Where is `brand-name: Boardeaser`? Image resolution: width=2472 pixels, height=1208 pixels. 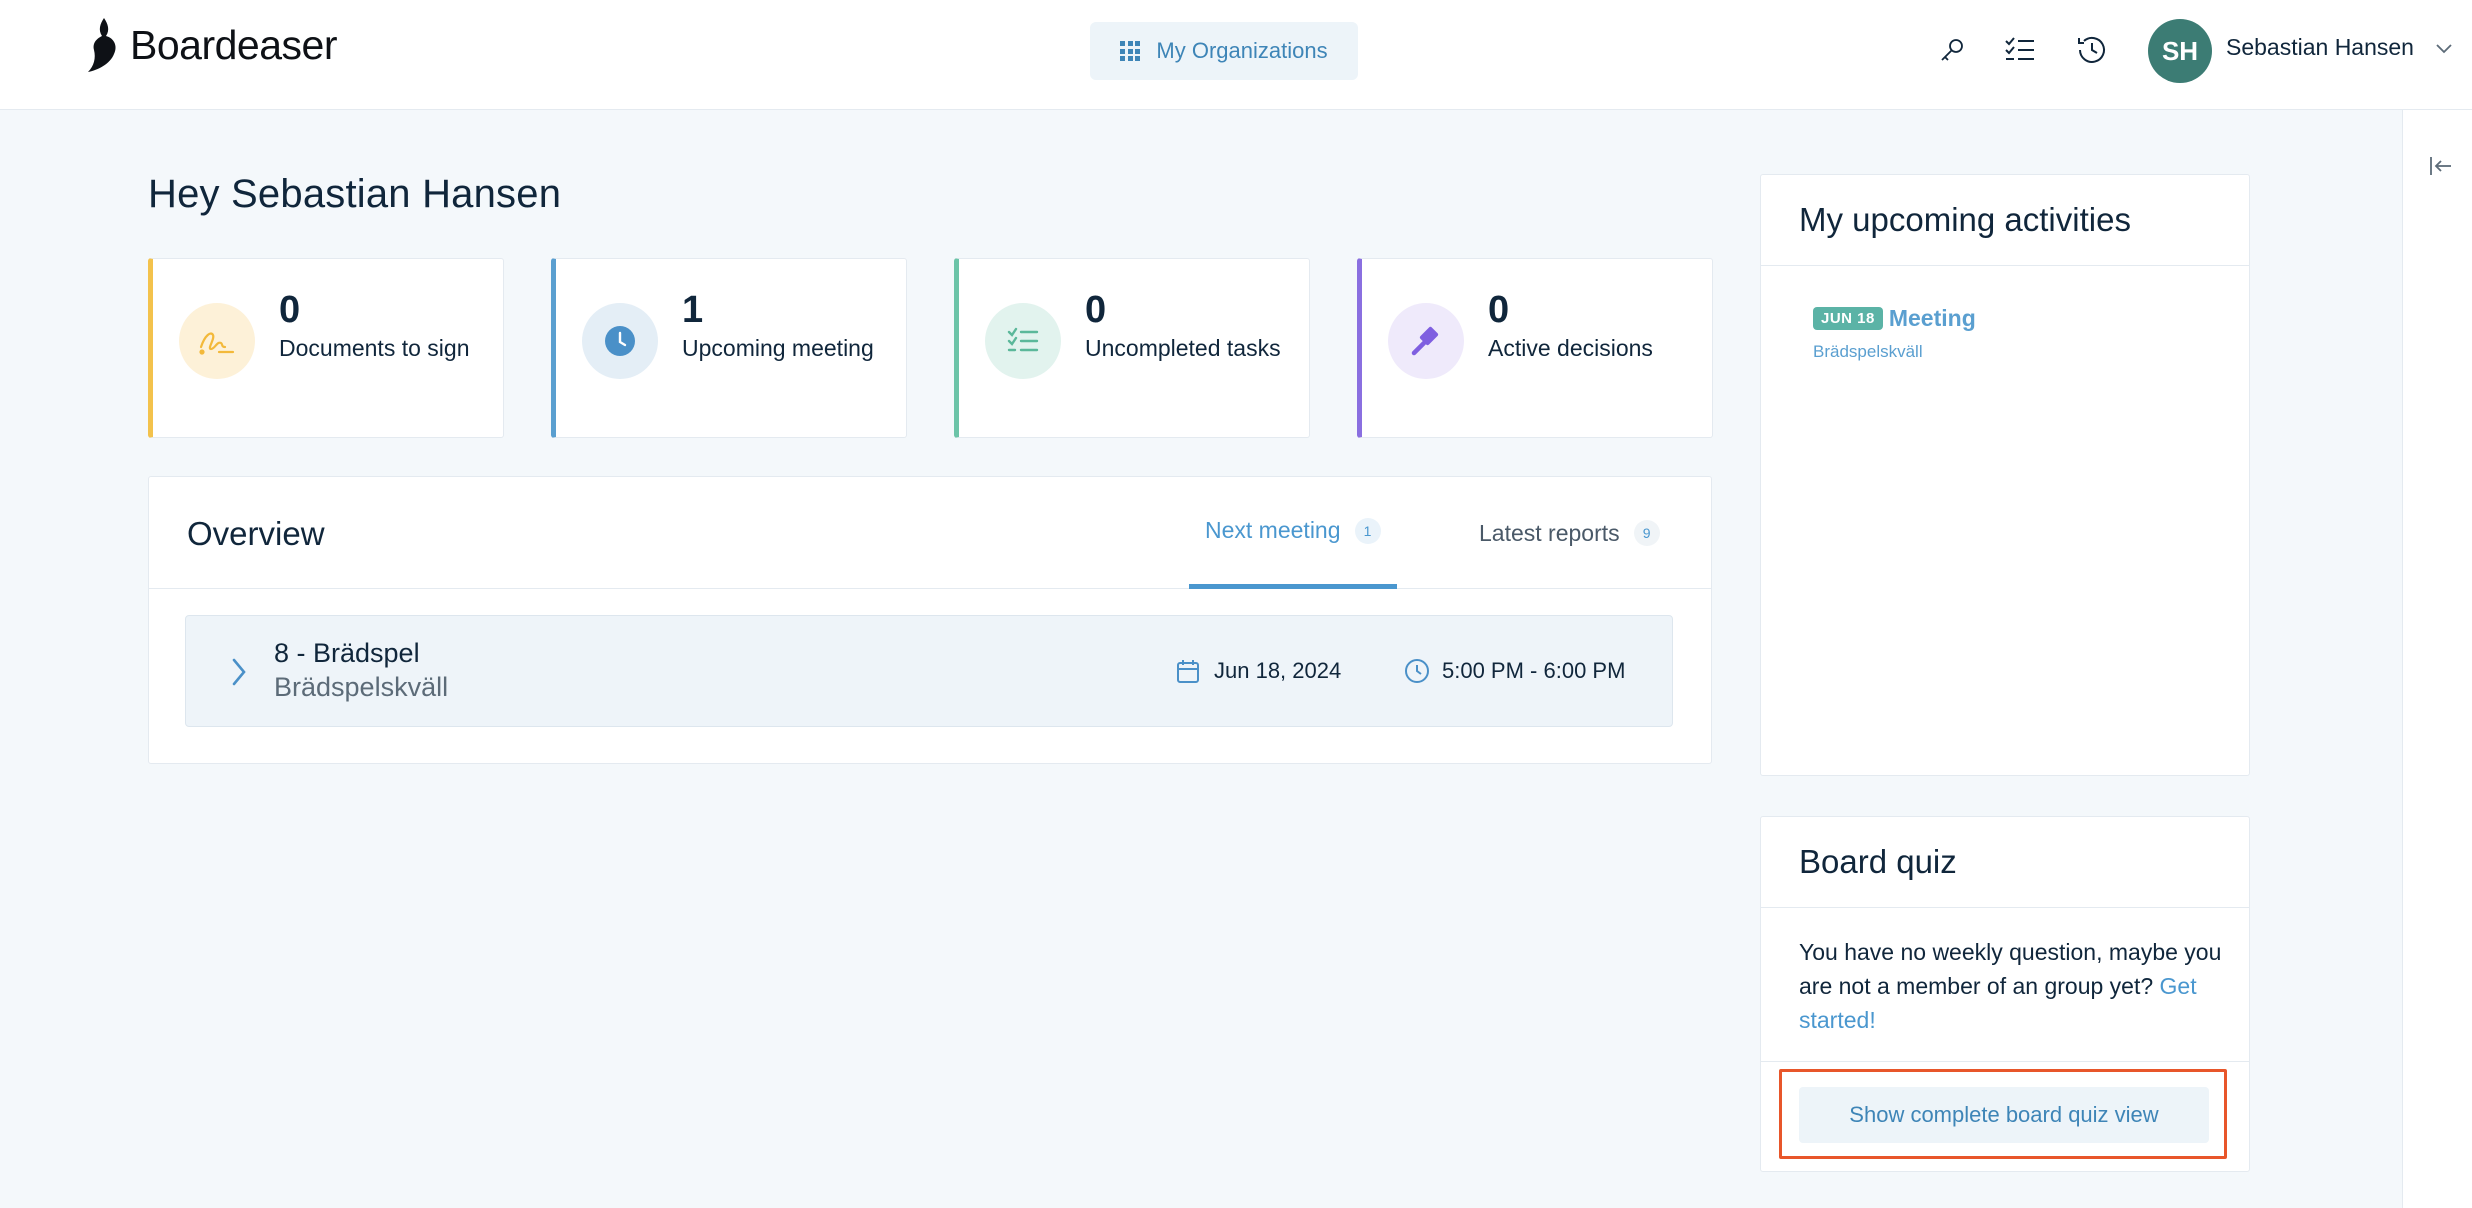
brand-name: Boardeaser is located at coordinates (233, 44).